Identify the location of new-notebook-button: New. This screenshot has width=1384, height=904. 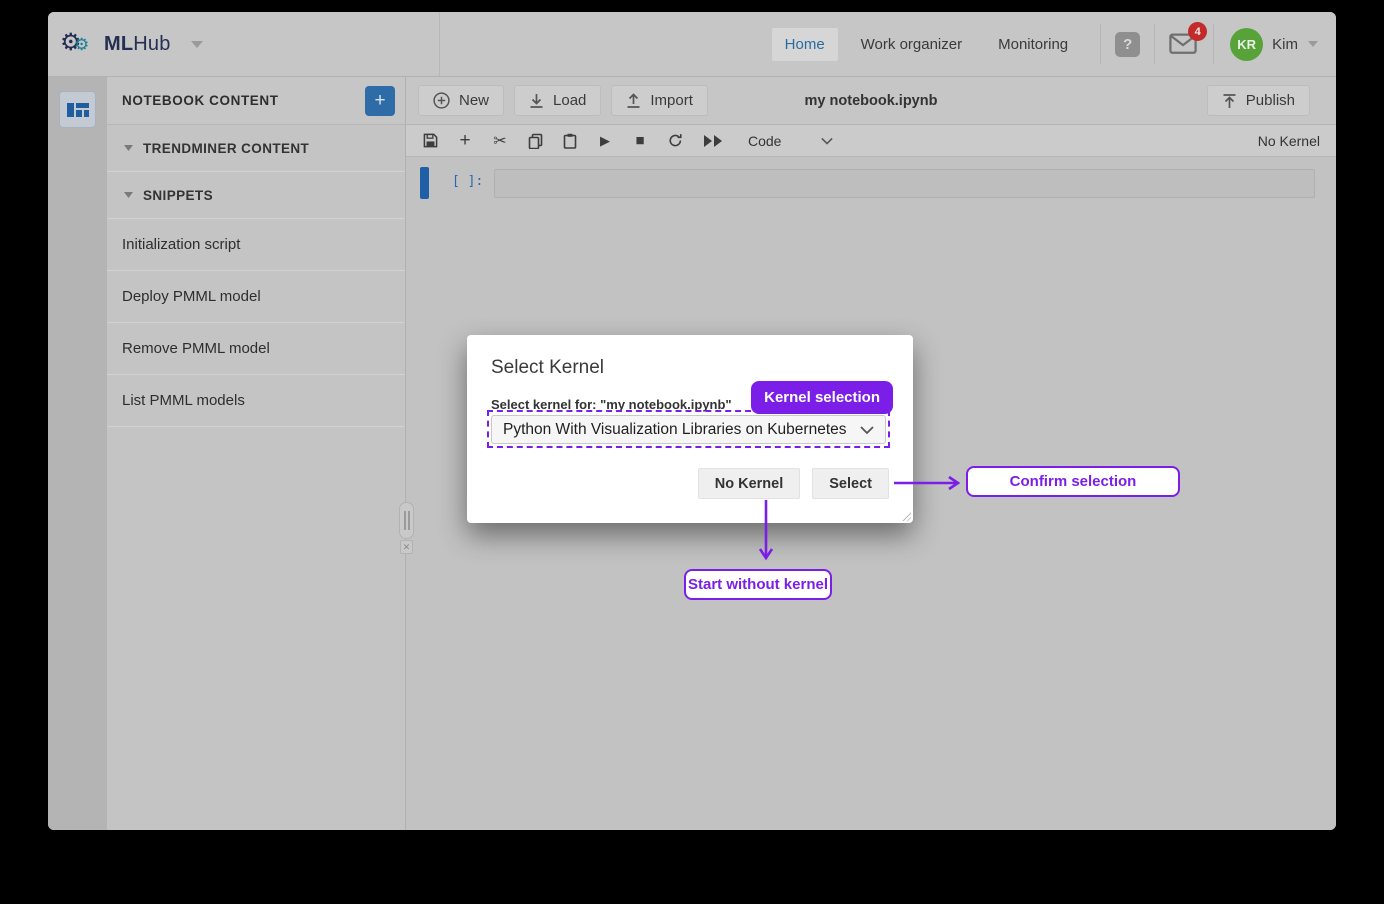
(461, 100).